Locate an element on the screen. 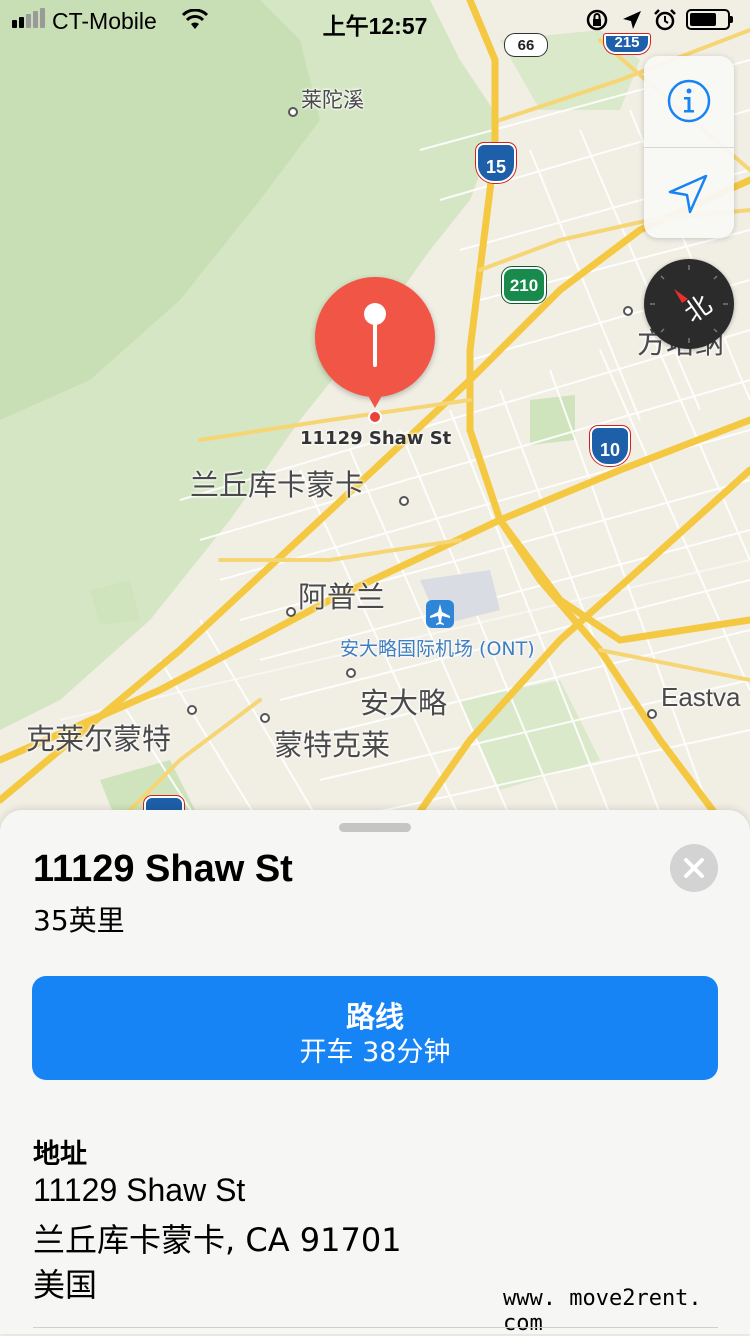 This screenshot has height=1336, width=750. place-title: 11129 Shaw St is located at coordinates (163, 869).